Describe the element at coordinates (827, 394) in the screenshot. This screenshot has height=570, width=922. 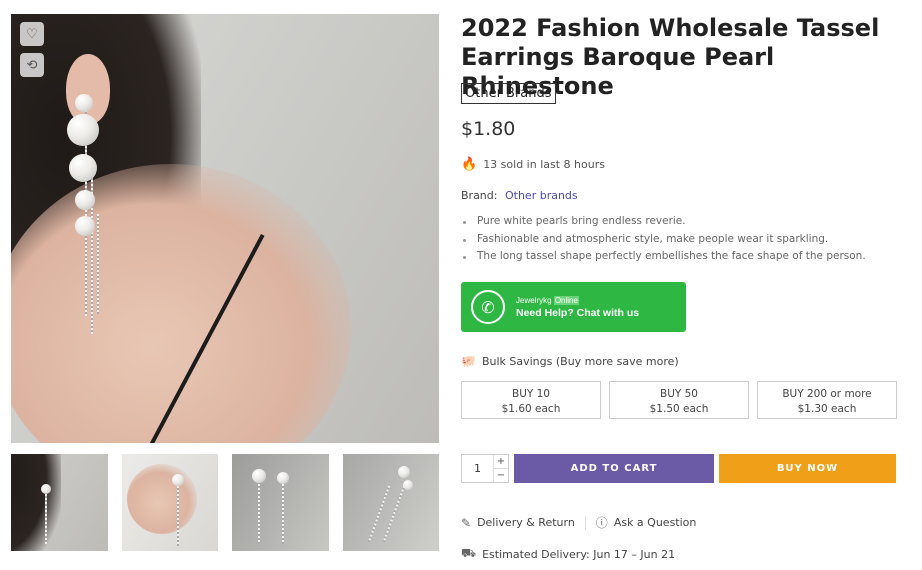
I see `tier-qty: BUY 200 or more` at that location.